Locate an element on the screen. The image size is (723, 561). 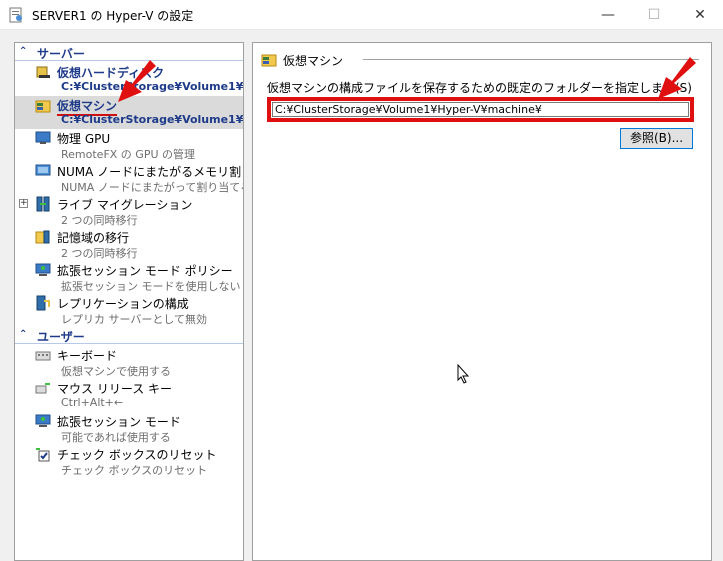
maximize-icon: ☐ is located at coordinates (654, 15).